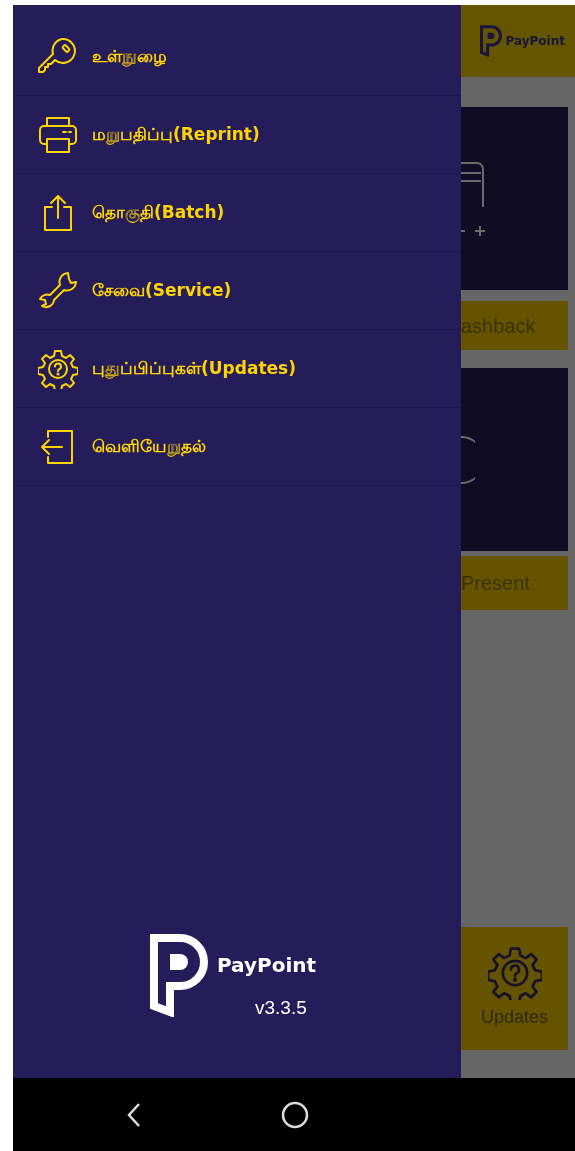 The height and width of the screenshot is (1151, 575). Describe the element at coordinates (237, 213) in the screenshot. I see `drawer-menu-item: தொகுதி(Batch)` at that location.